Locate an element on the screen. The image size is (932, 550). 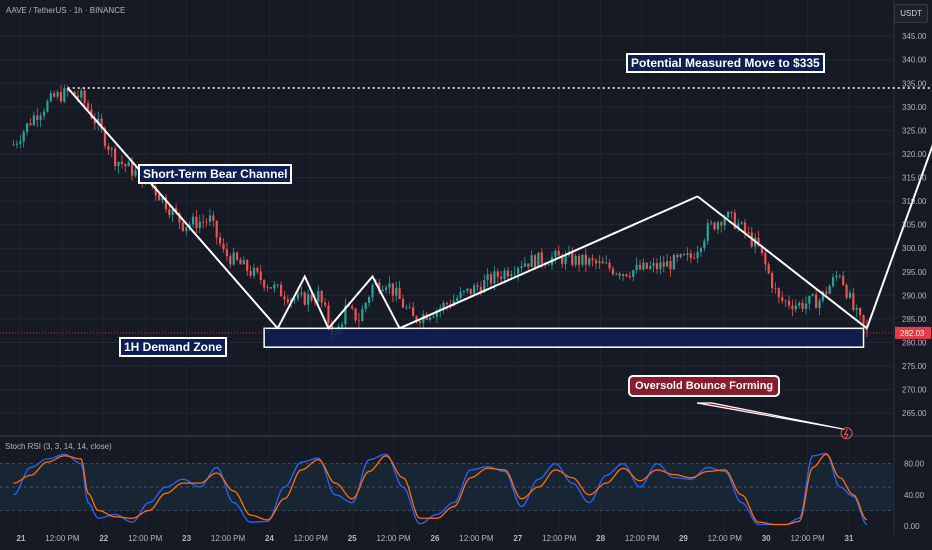
price-tick-label: 320.00 is located at coordinates (914, 154).